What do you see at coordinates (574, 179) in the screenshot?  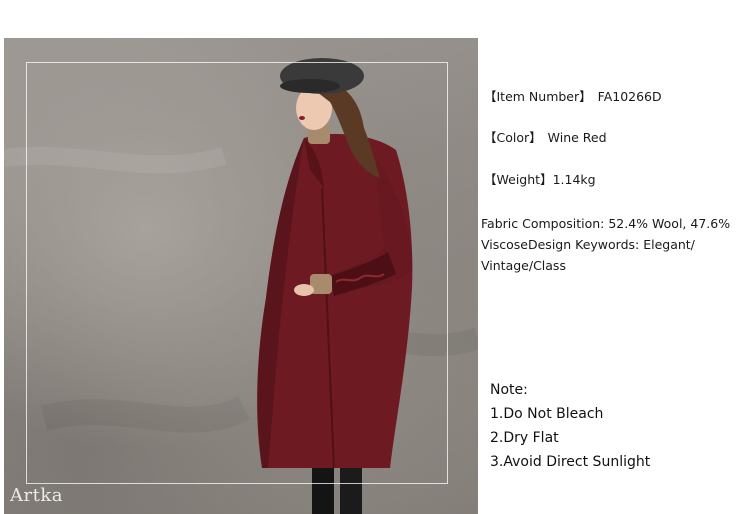 I see `weight-value: 1.14kg` at bounding box center [574, 179].